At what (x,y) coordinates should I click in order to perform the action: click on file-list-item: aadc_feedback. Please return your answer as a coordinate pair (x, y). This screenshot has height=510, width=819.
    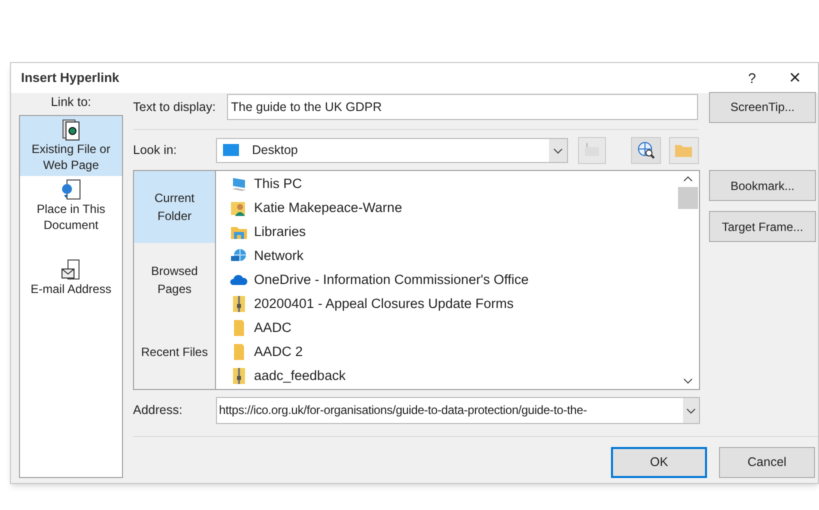
    Looking at the image, I should click on (300, 376).